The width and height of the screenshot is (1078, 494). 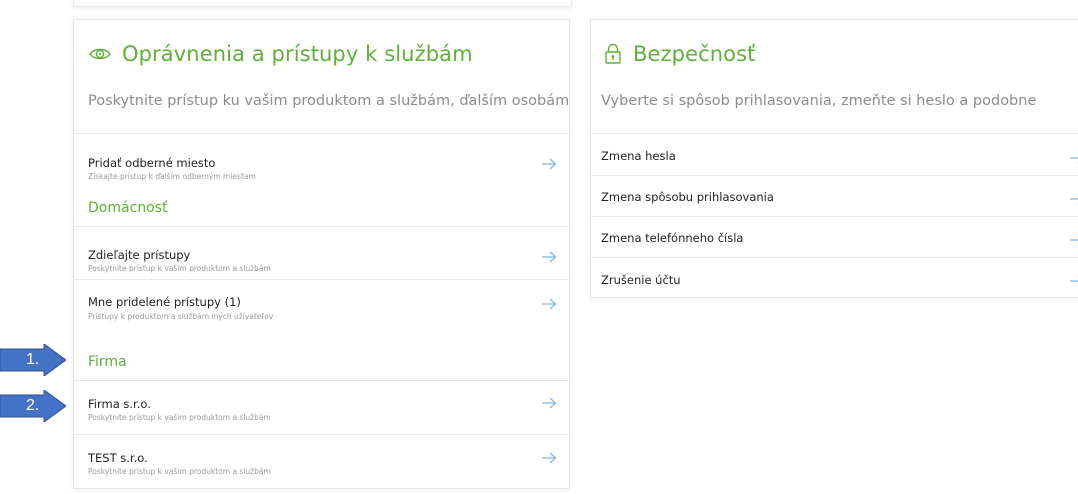 What do you see at coordinates (834, 236) in the screenshot?
I see `change-phone-number-item: Zmena telefónneho čísla` at bounding box center [834, 236].